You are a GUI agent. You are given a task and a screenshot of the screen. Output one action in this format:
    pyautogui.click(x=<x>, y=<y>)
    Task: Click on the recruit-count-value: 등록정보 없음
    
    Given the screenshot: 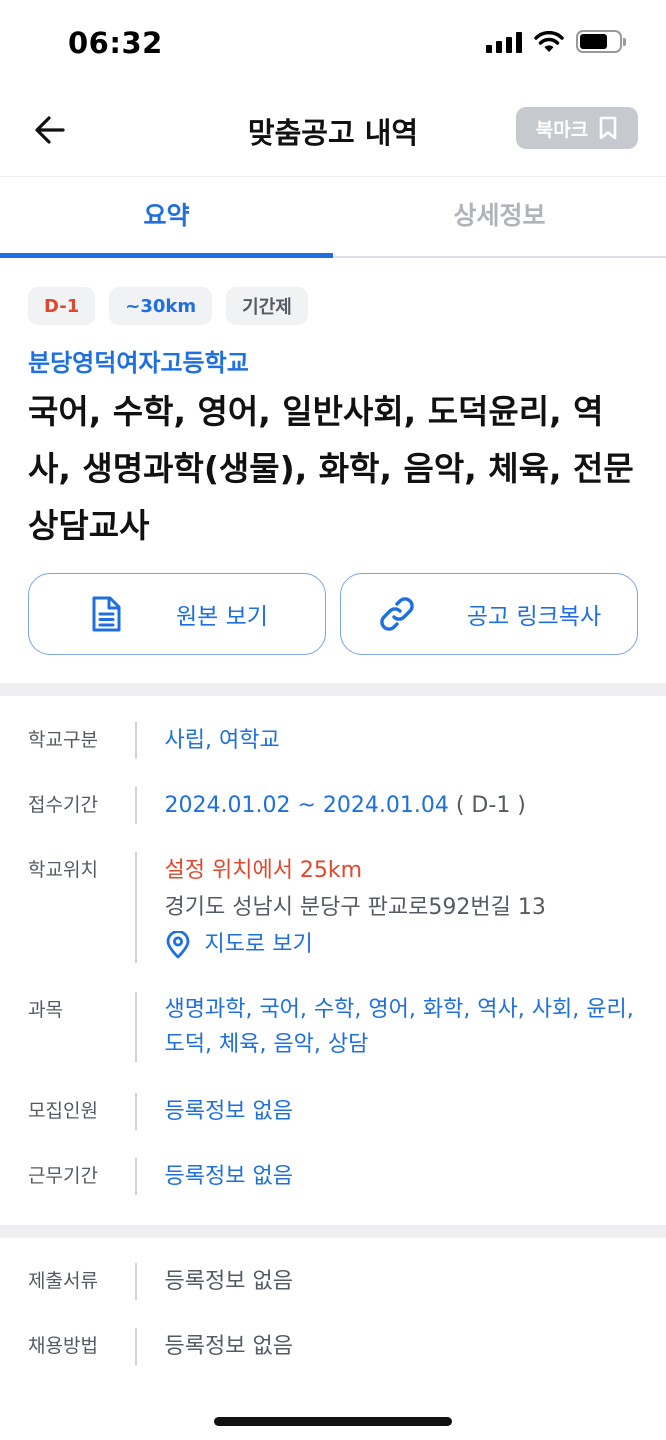 What is the action you would take?
    pyautogui.click(x=228, y=1111)
    